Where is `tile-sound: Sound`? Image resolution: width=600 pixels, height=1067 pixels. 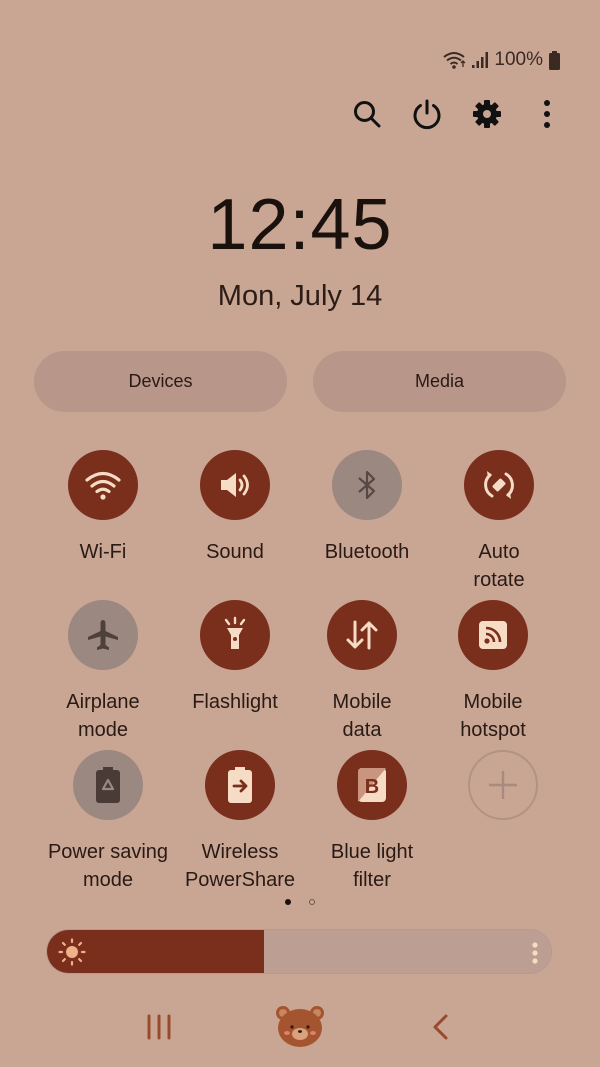
tile-sound: Sound is located at coordinates (235, 508).